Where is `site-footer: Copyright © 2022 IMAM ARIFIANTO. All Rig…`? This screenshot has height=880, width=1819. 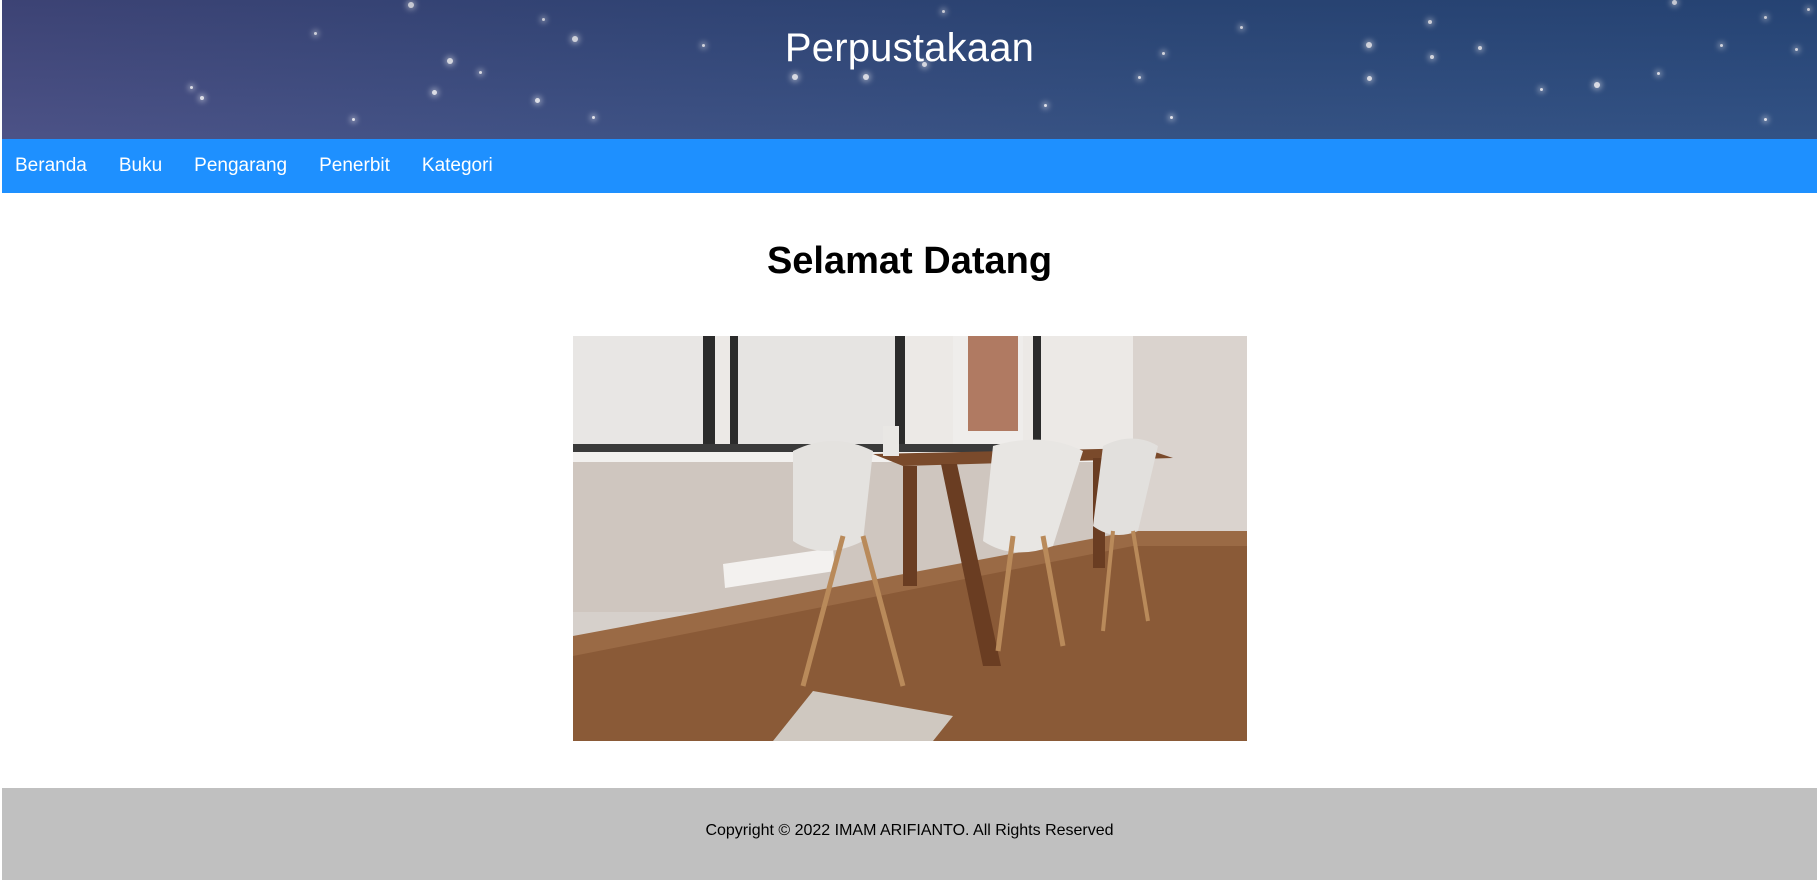 site-footer: Copyright © 2022 IMAM ARIFIANTO. All Rig… is located at coordinates (909, 834).